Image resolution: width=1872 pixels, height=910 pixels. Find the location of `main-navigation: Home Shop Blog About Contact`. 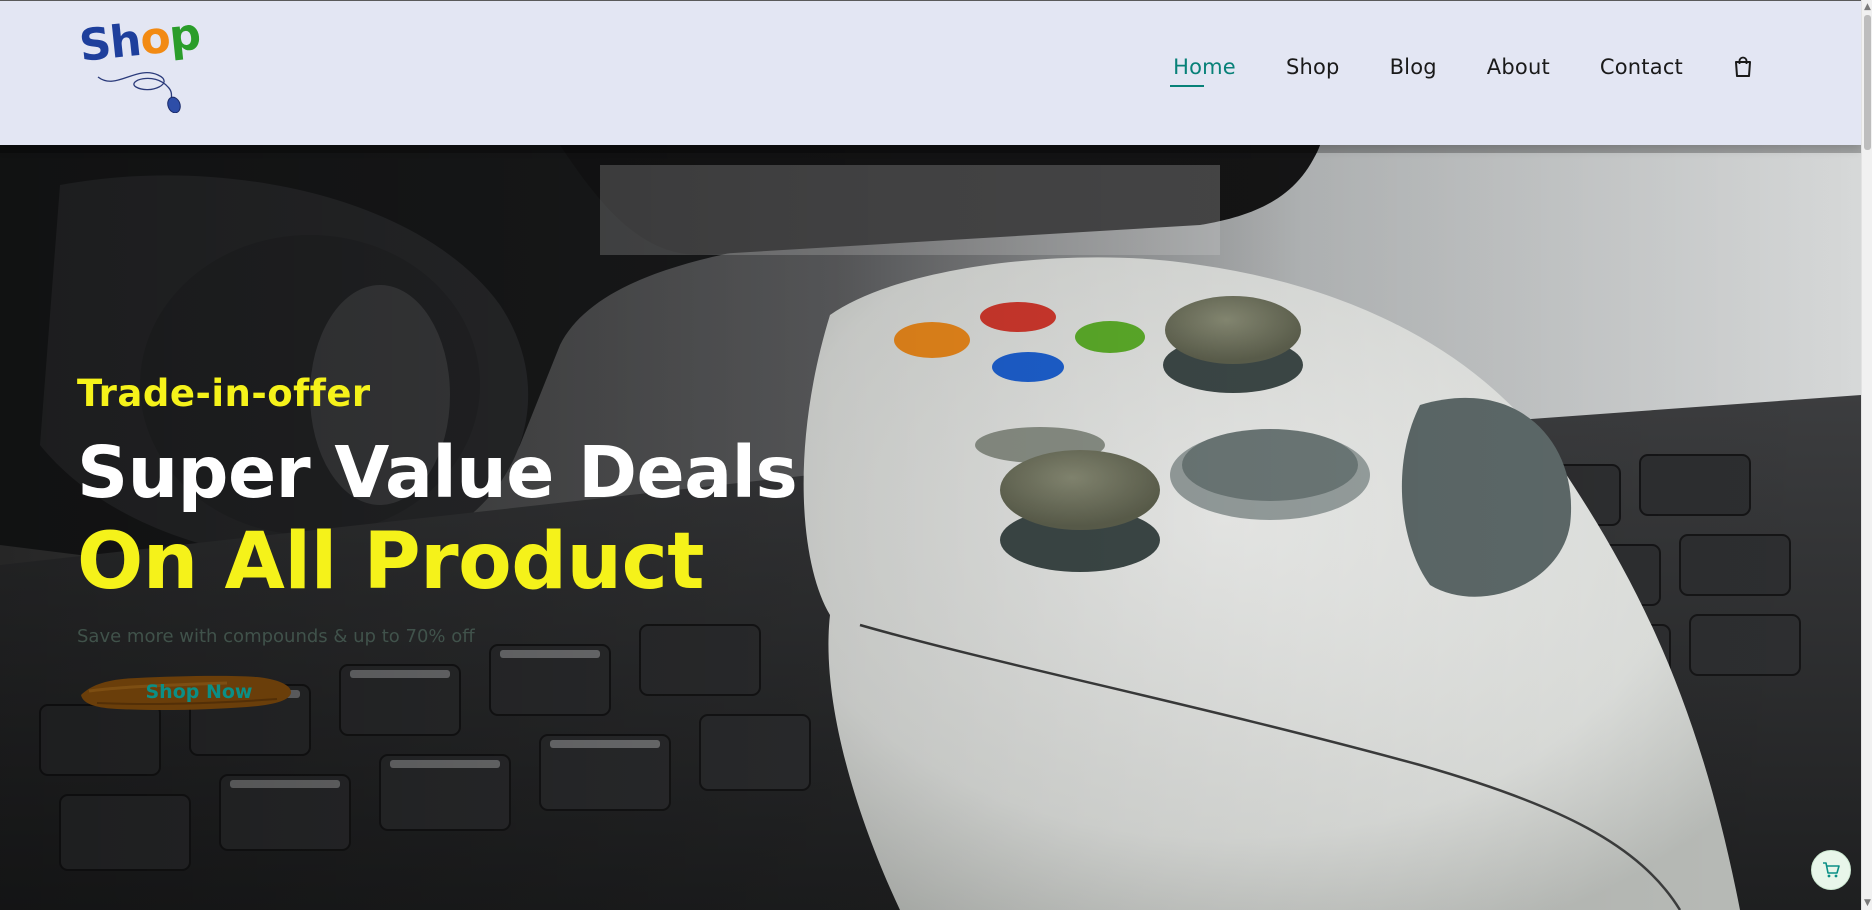

main-navigation: Home Shop Blog About Contact is located at coordinates (1438, 71).